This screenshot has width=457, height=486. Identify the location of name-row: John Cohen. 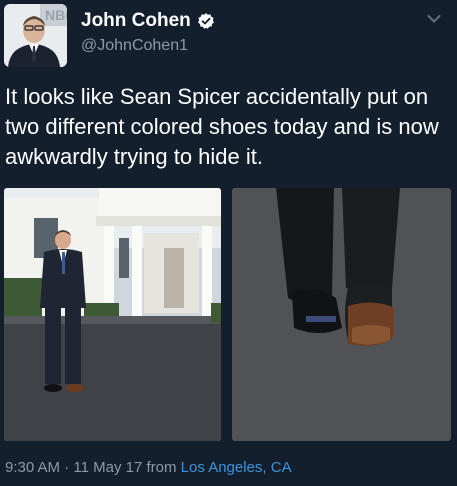
(148, 21).